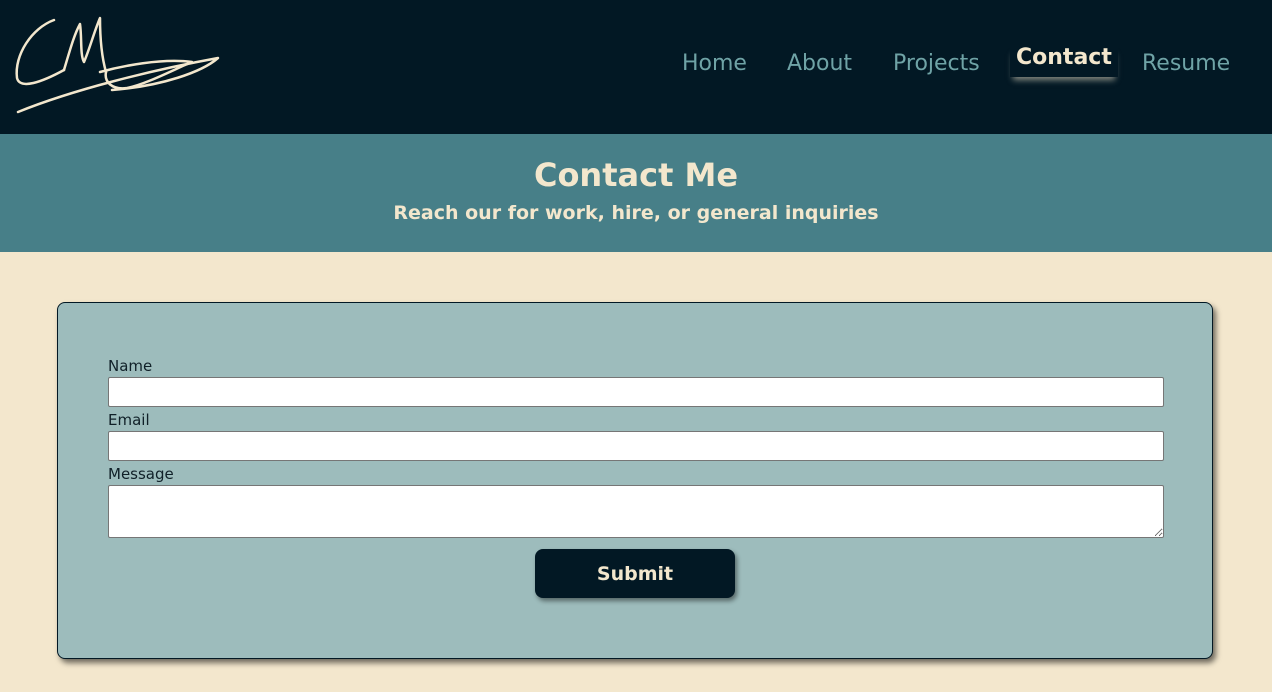 The image size is (1272, 692). I want to click on message-field, so click(636, 511).